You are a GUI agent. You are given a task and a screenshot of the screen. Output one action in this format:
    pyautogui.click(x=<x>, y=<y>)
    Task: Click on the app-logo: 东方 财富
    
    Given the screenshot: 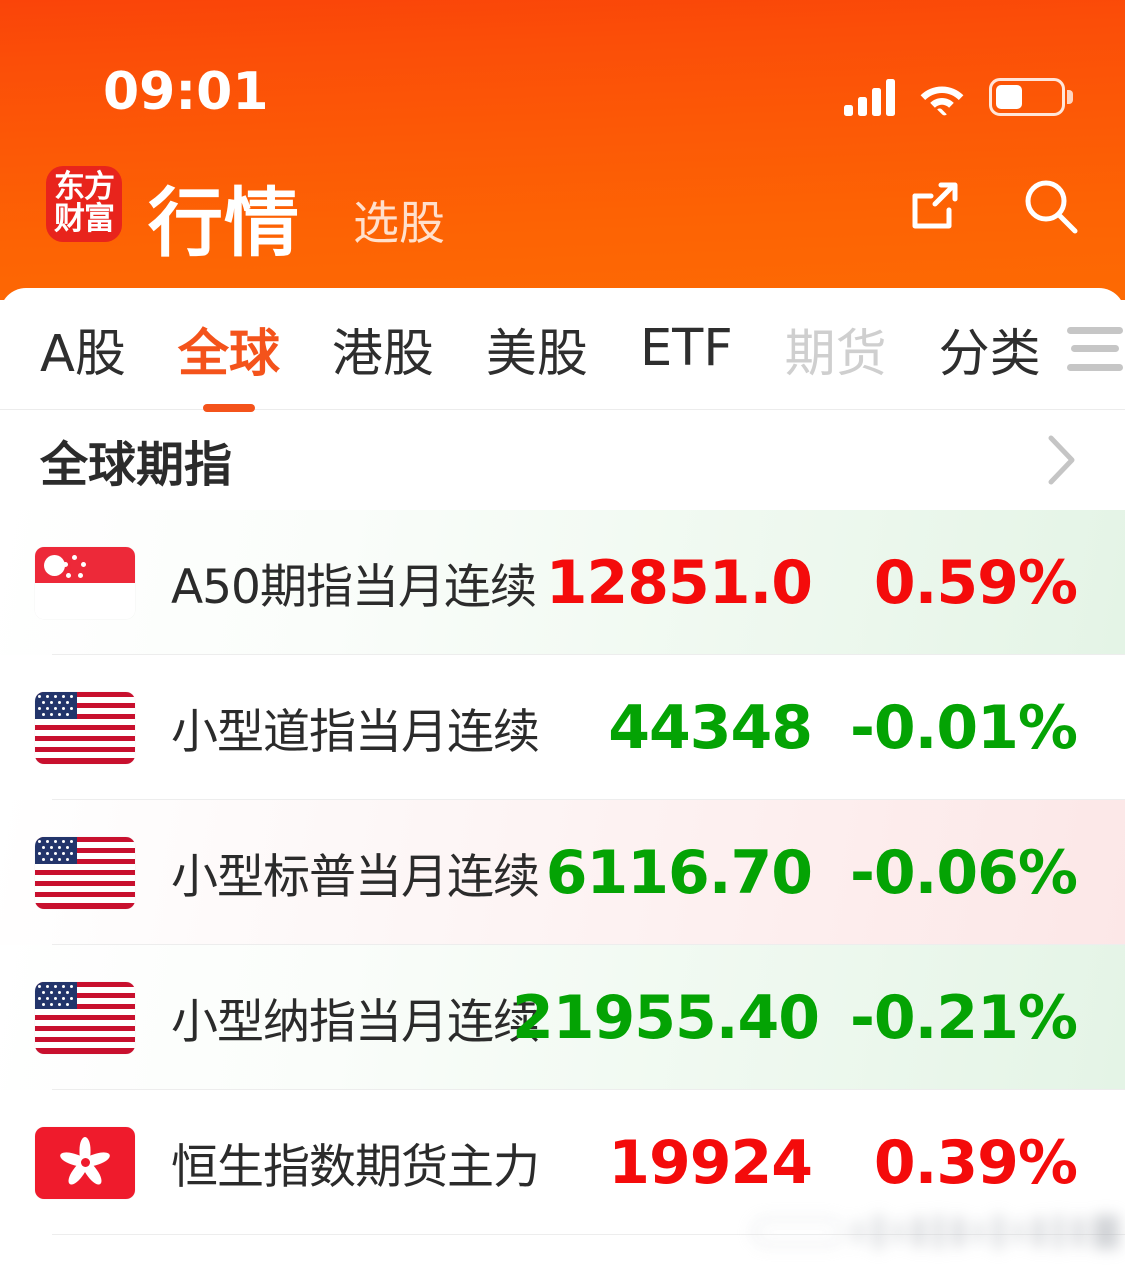 What is the action you would take?
    pyautogui.click(x=84, y=204)
    